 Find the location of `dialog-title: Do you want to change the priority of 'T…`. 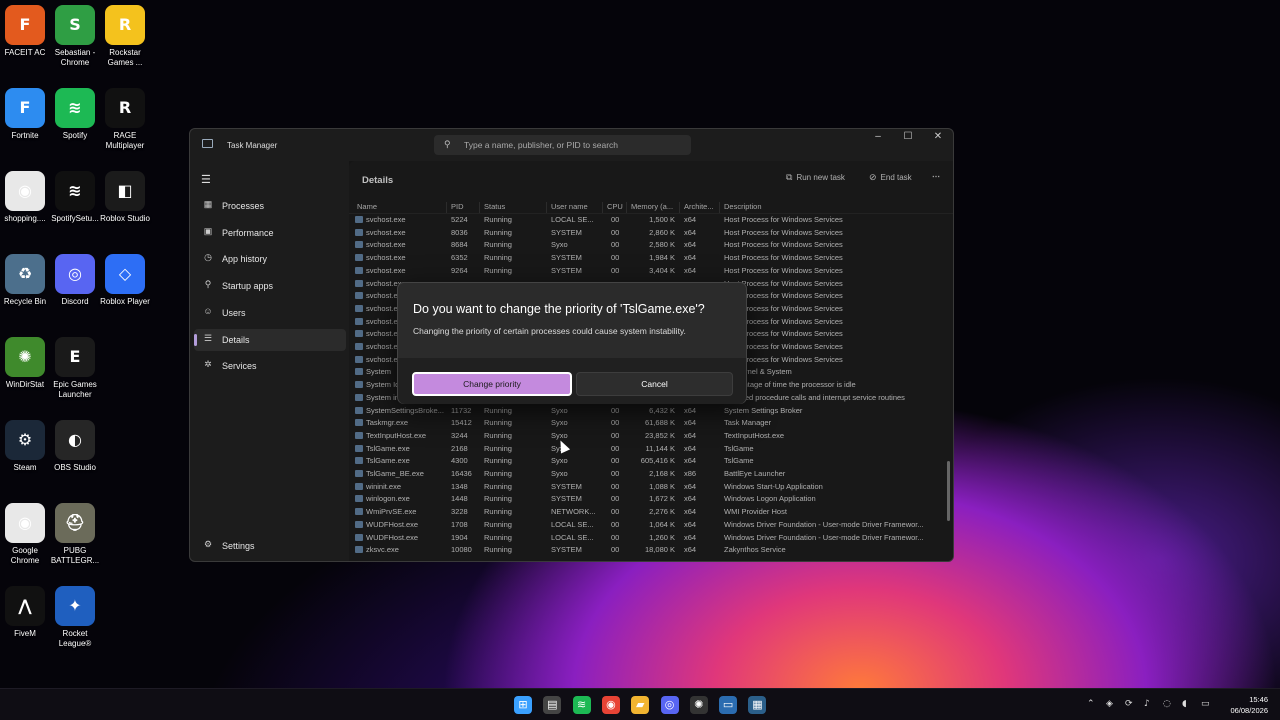

dialog-title: Do you want to change the priority of 'T… is located at coordinates (559, 309).